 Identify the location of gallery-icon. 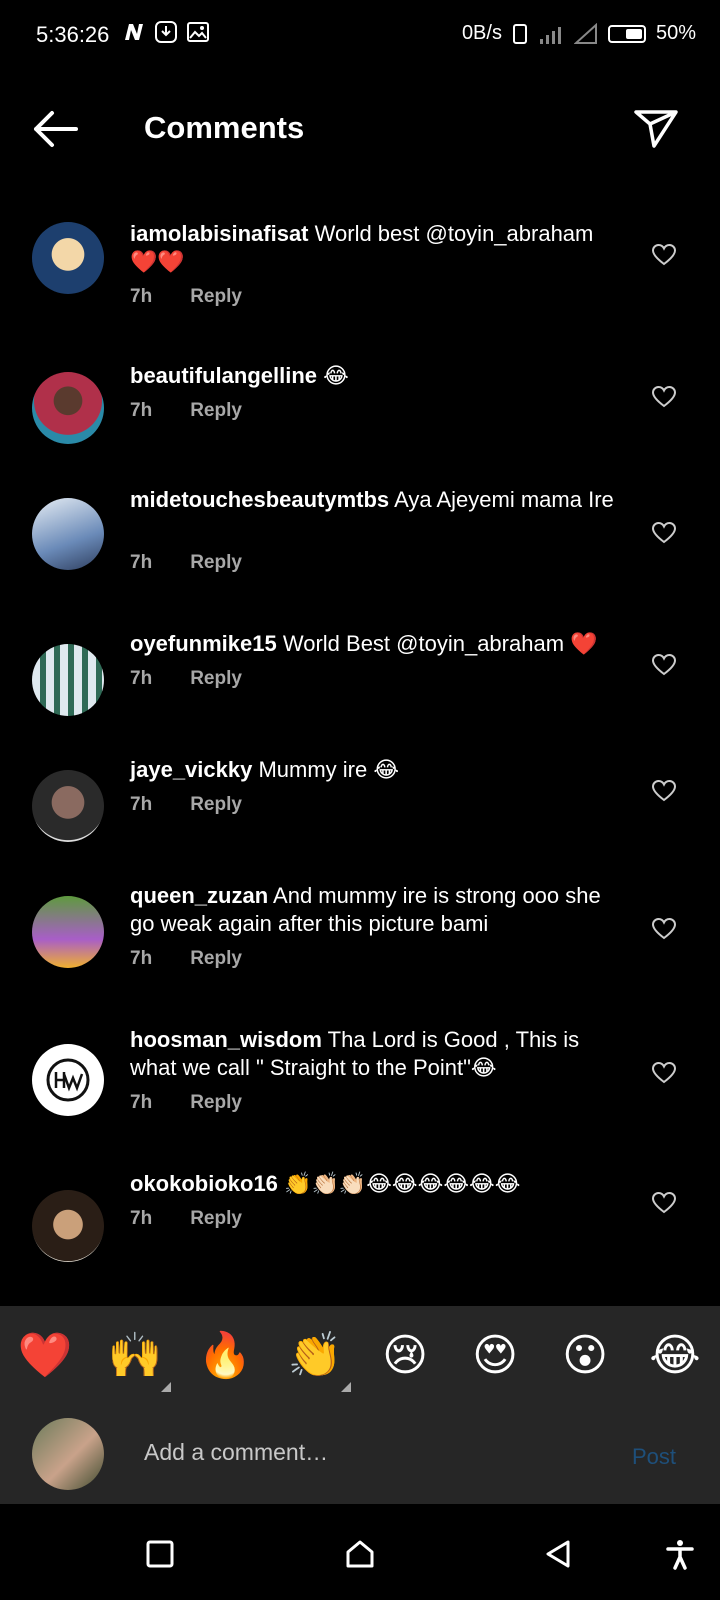
(198, 32).